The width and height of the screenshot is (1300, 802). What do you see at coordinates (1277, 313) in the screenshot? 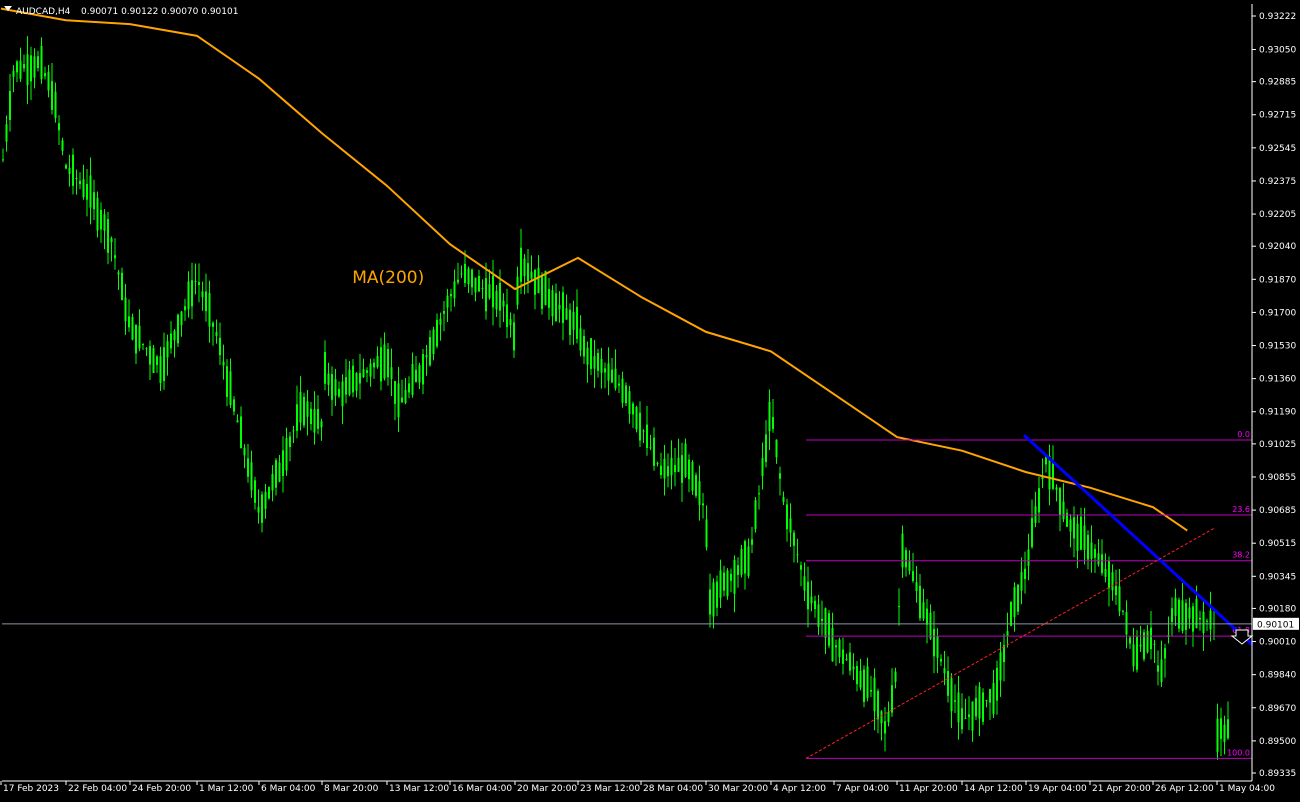
I see `y-tick-label: 0.91700` at bounding box center [1277, 313].